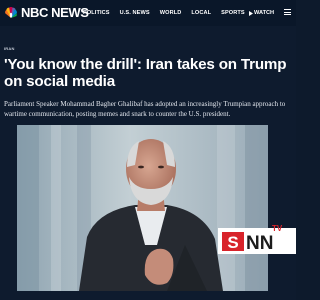 This screenshot has width=320, height=300. What do you see at coordinates (233, 13) in the screenshot?
I see `nav-sports: SPORTS` at bounding box center [233, 13].